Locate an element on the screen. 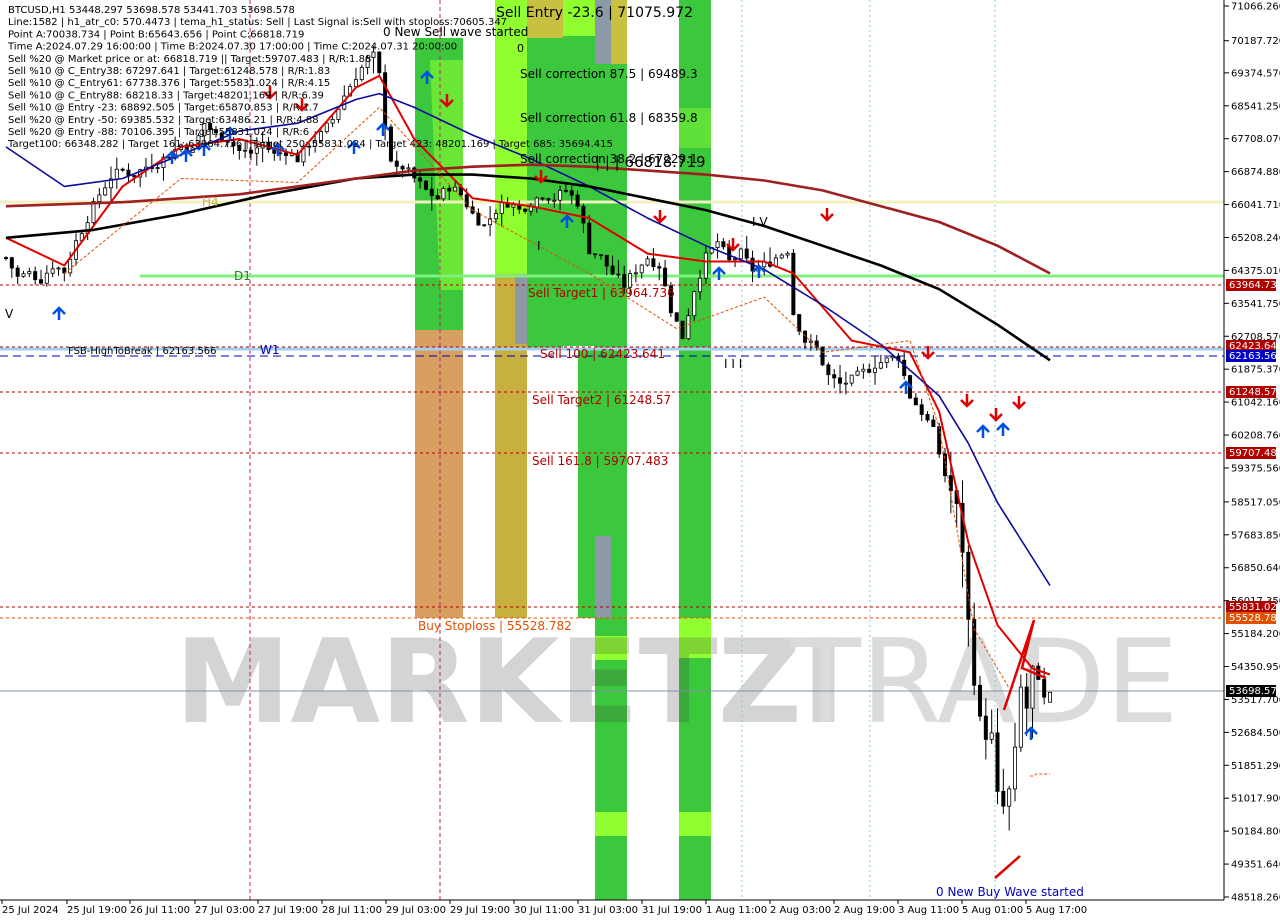 The height and width of the screenshot is (924, 1280). price-tick-label: 52684.500 is located at coordinates (1255, 733).